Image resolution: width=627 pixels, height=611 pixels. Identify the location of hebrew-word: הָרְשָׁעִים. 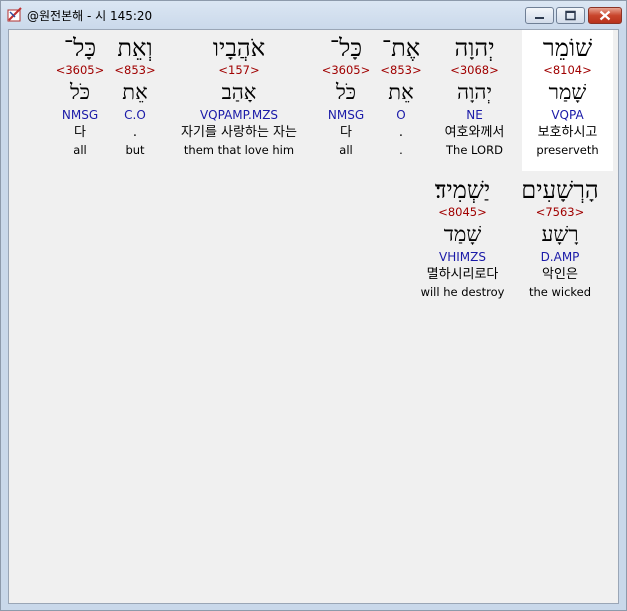
(560, 190).